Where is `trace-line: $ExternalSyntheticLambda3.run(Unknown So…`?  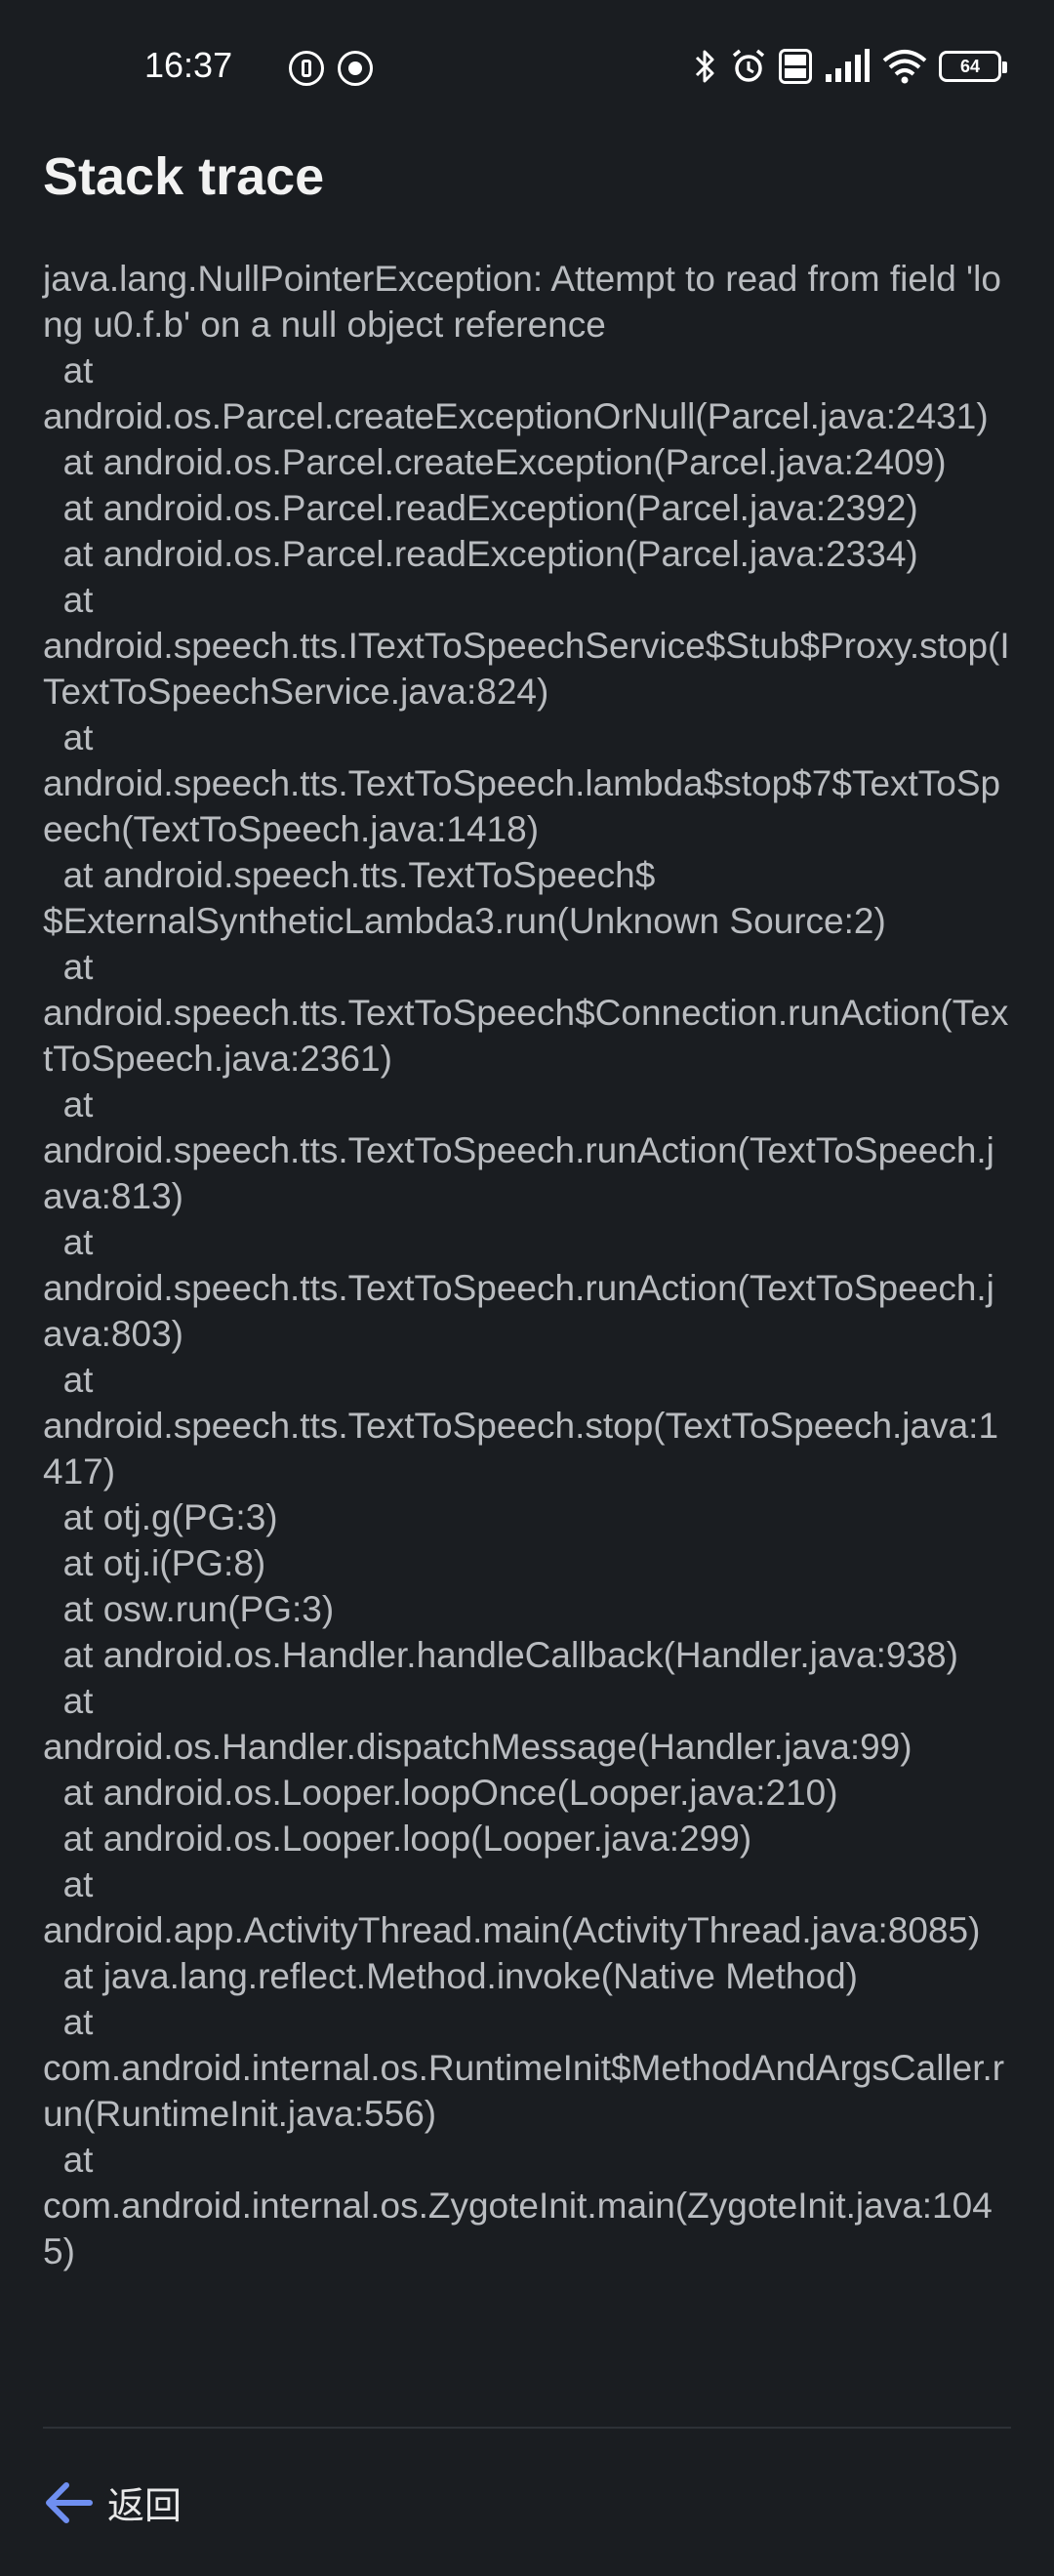 trace-line: $ExternalSyntheticLambda3.run(Unknown So… is located at coordinates (464, 921).